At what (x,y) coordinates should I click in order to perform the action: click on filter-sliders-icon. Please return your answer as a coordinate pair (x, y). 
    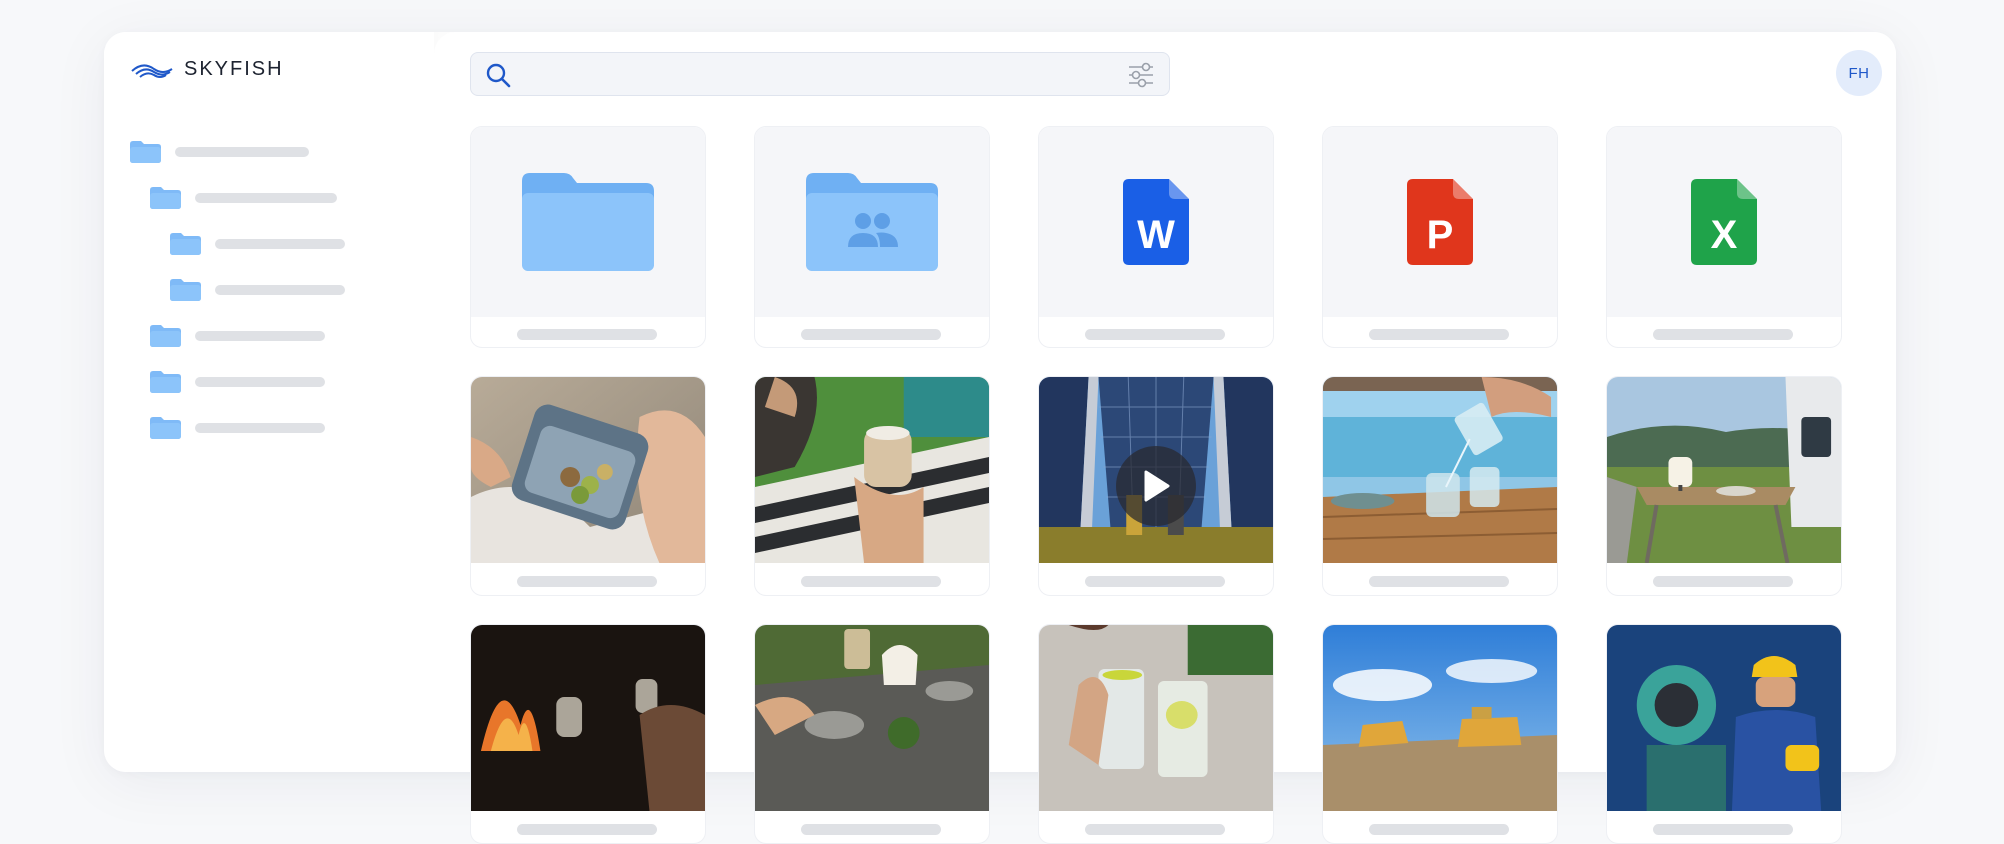
    Looking at the image, I should click on (1141, 75).